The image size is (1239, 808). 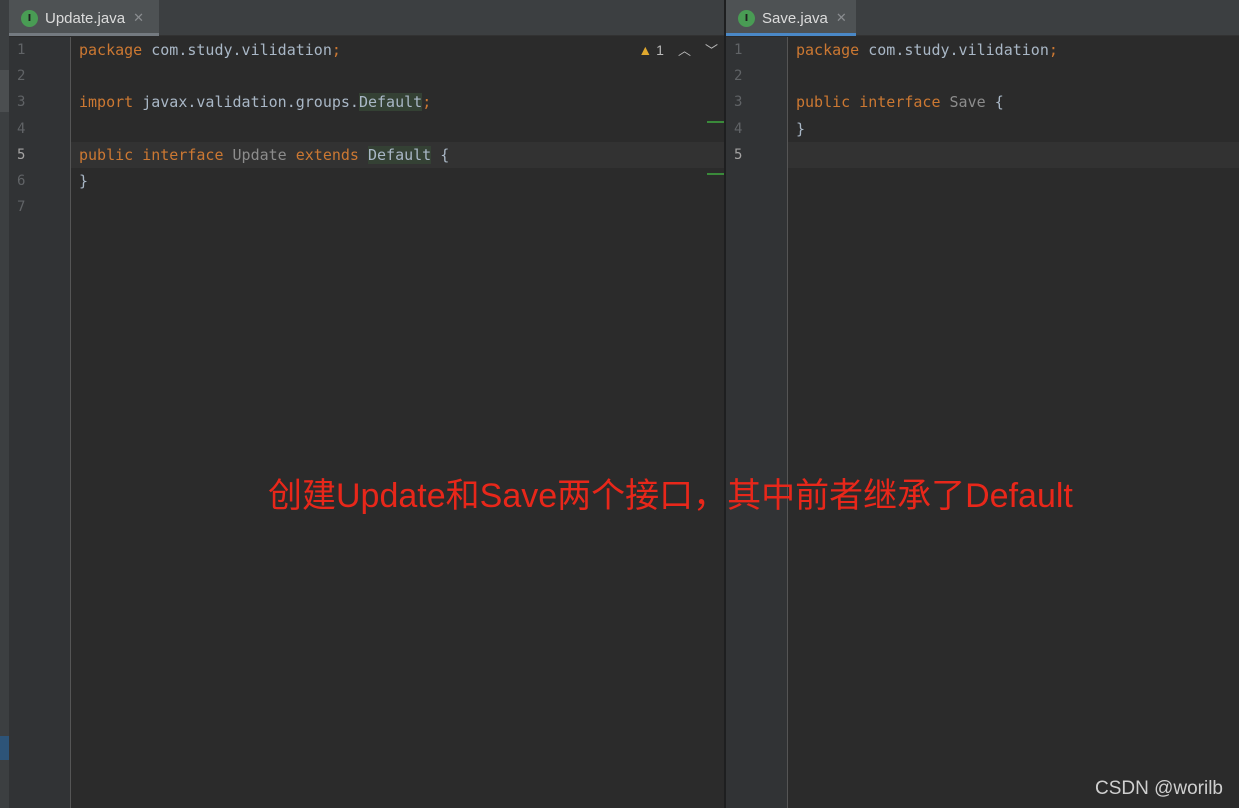 What do you see at coordinates (4, 748) in the screenshot?
I see `strip-marker-active` at bounding box center [4, 748].